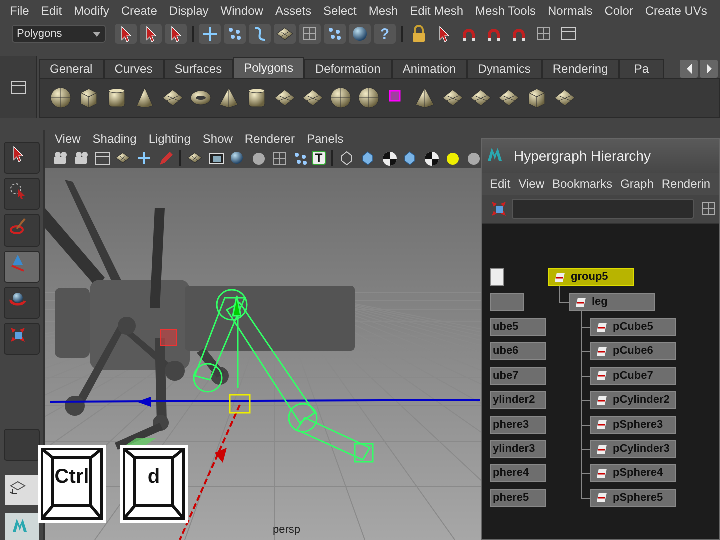 The height and width of the screenshot is (540, 720). I want to click on graph-node: pCube5, so click(633, 327).